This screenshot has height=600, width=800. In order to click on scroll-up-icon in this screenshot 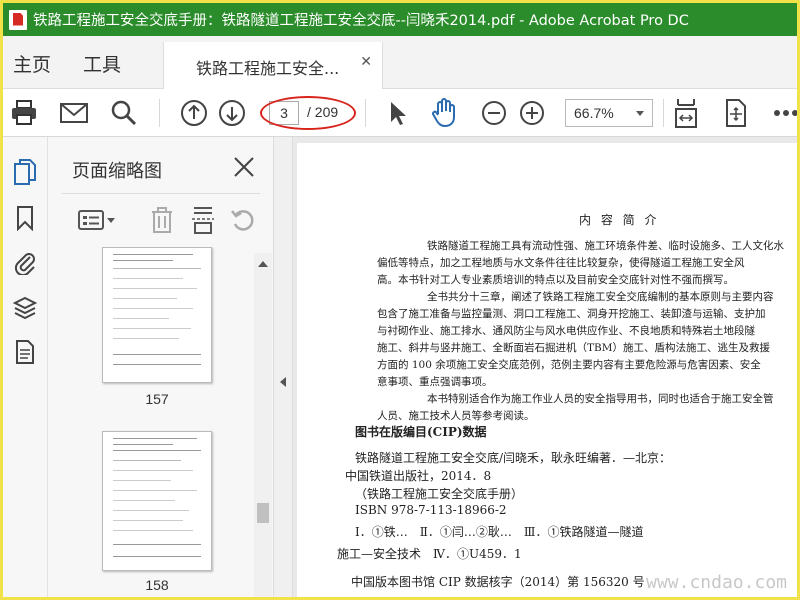, I will do `click(263, 264)`.